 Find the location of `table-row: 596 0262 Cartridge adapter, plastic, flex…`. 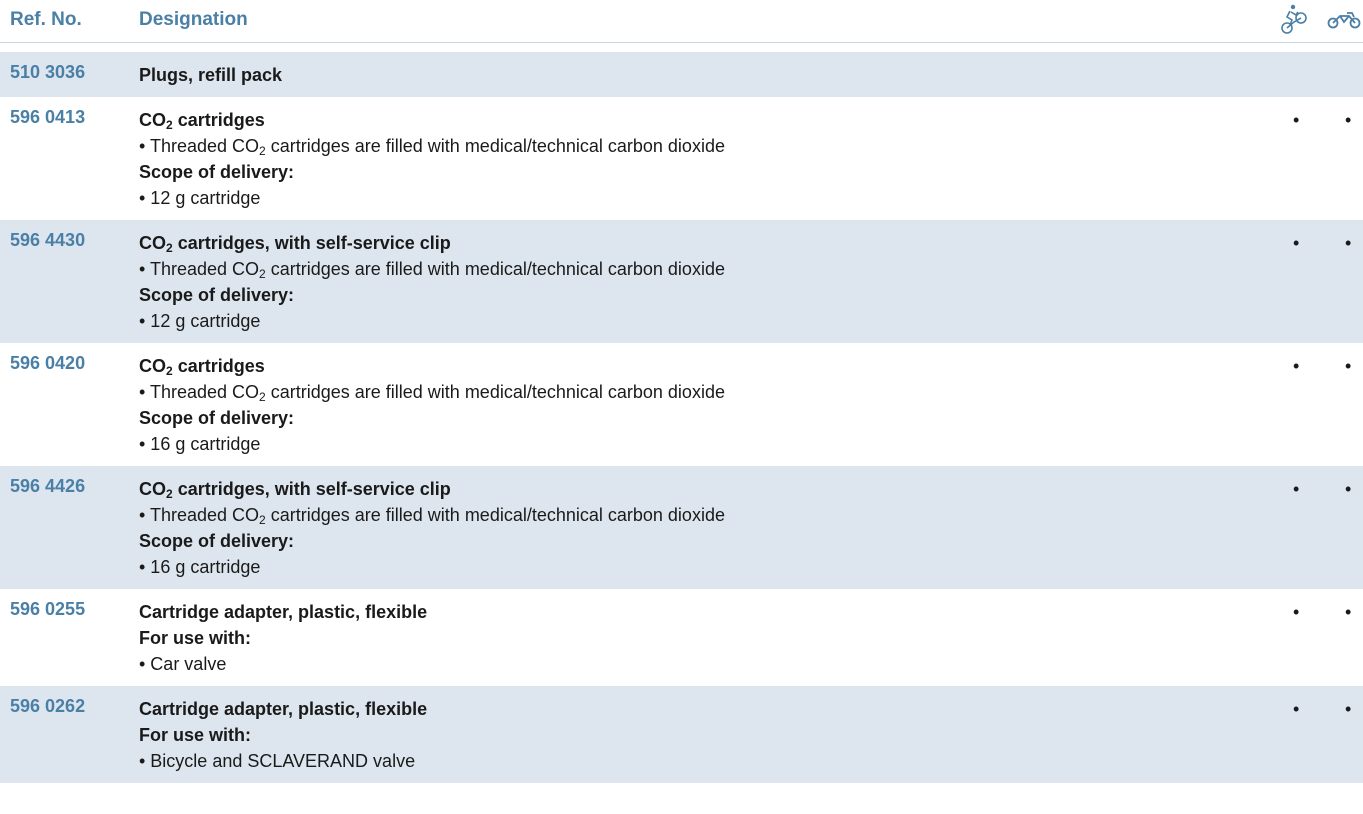

table-row: 596 0262 Cartridge adapter, plastic, flex… is located at coordinates (681, 734).